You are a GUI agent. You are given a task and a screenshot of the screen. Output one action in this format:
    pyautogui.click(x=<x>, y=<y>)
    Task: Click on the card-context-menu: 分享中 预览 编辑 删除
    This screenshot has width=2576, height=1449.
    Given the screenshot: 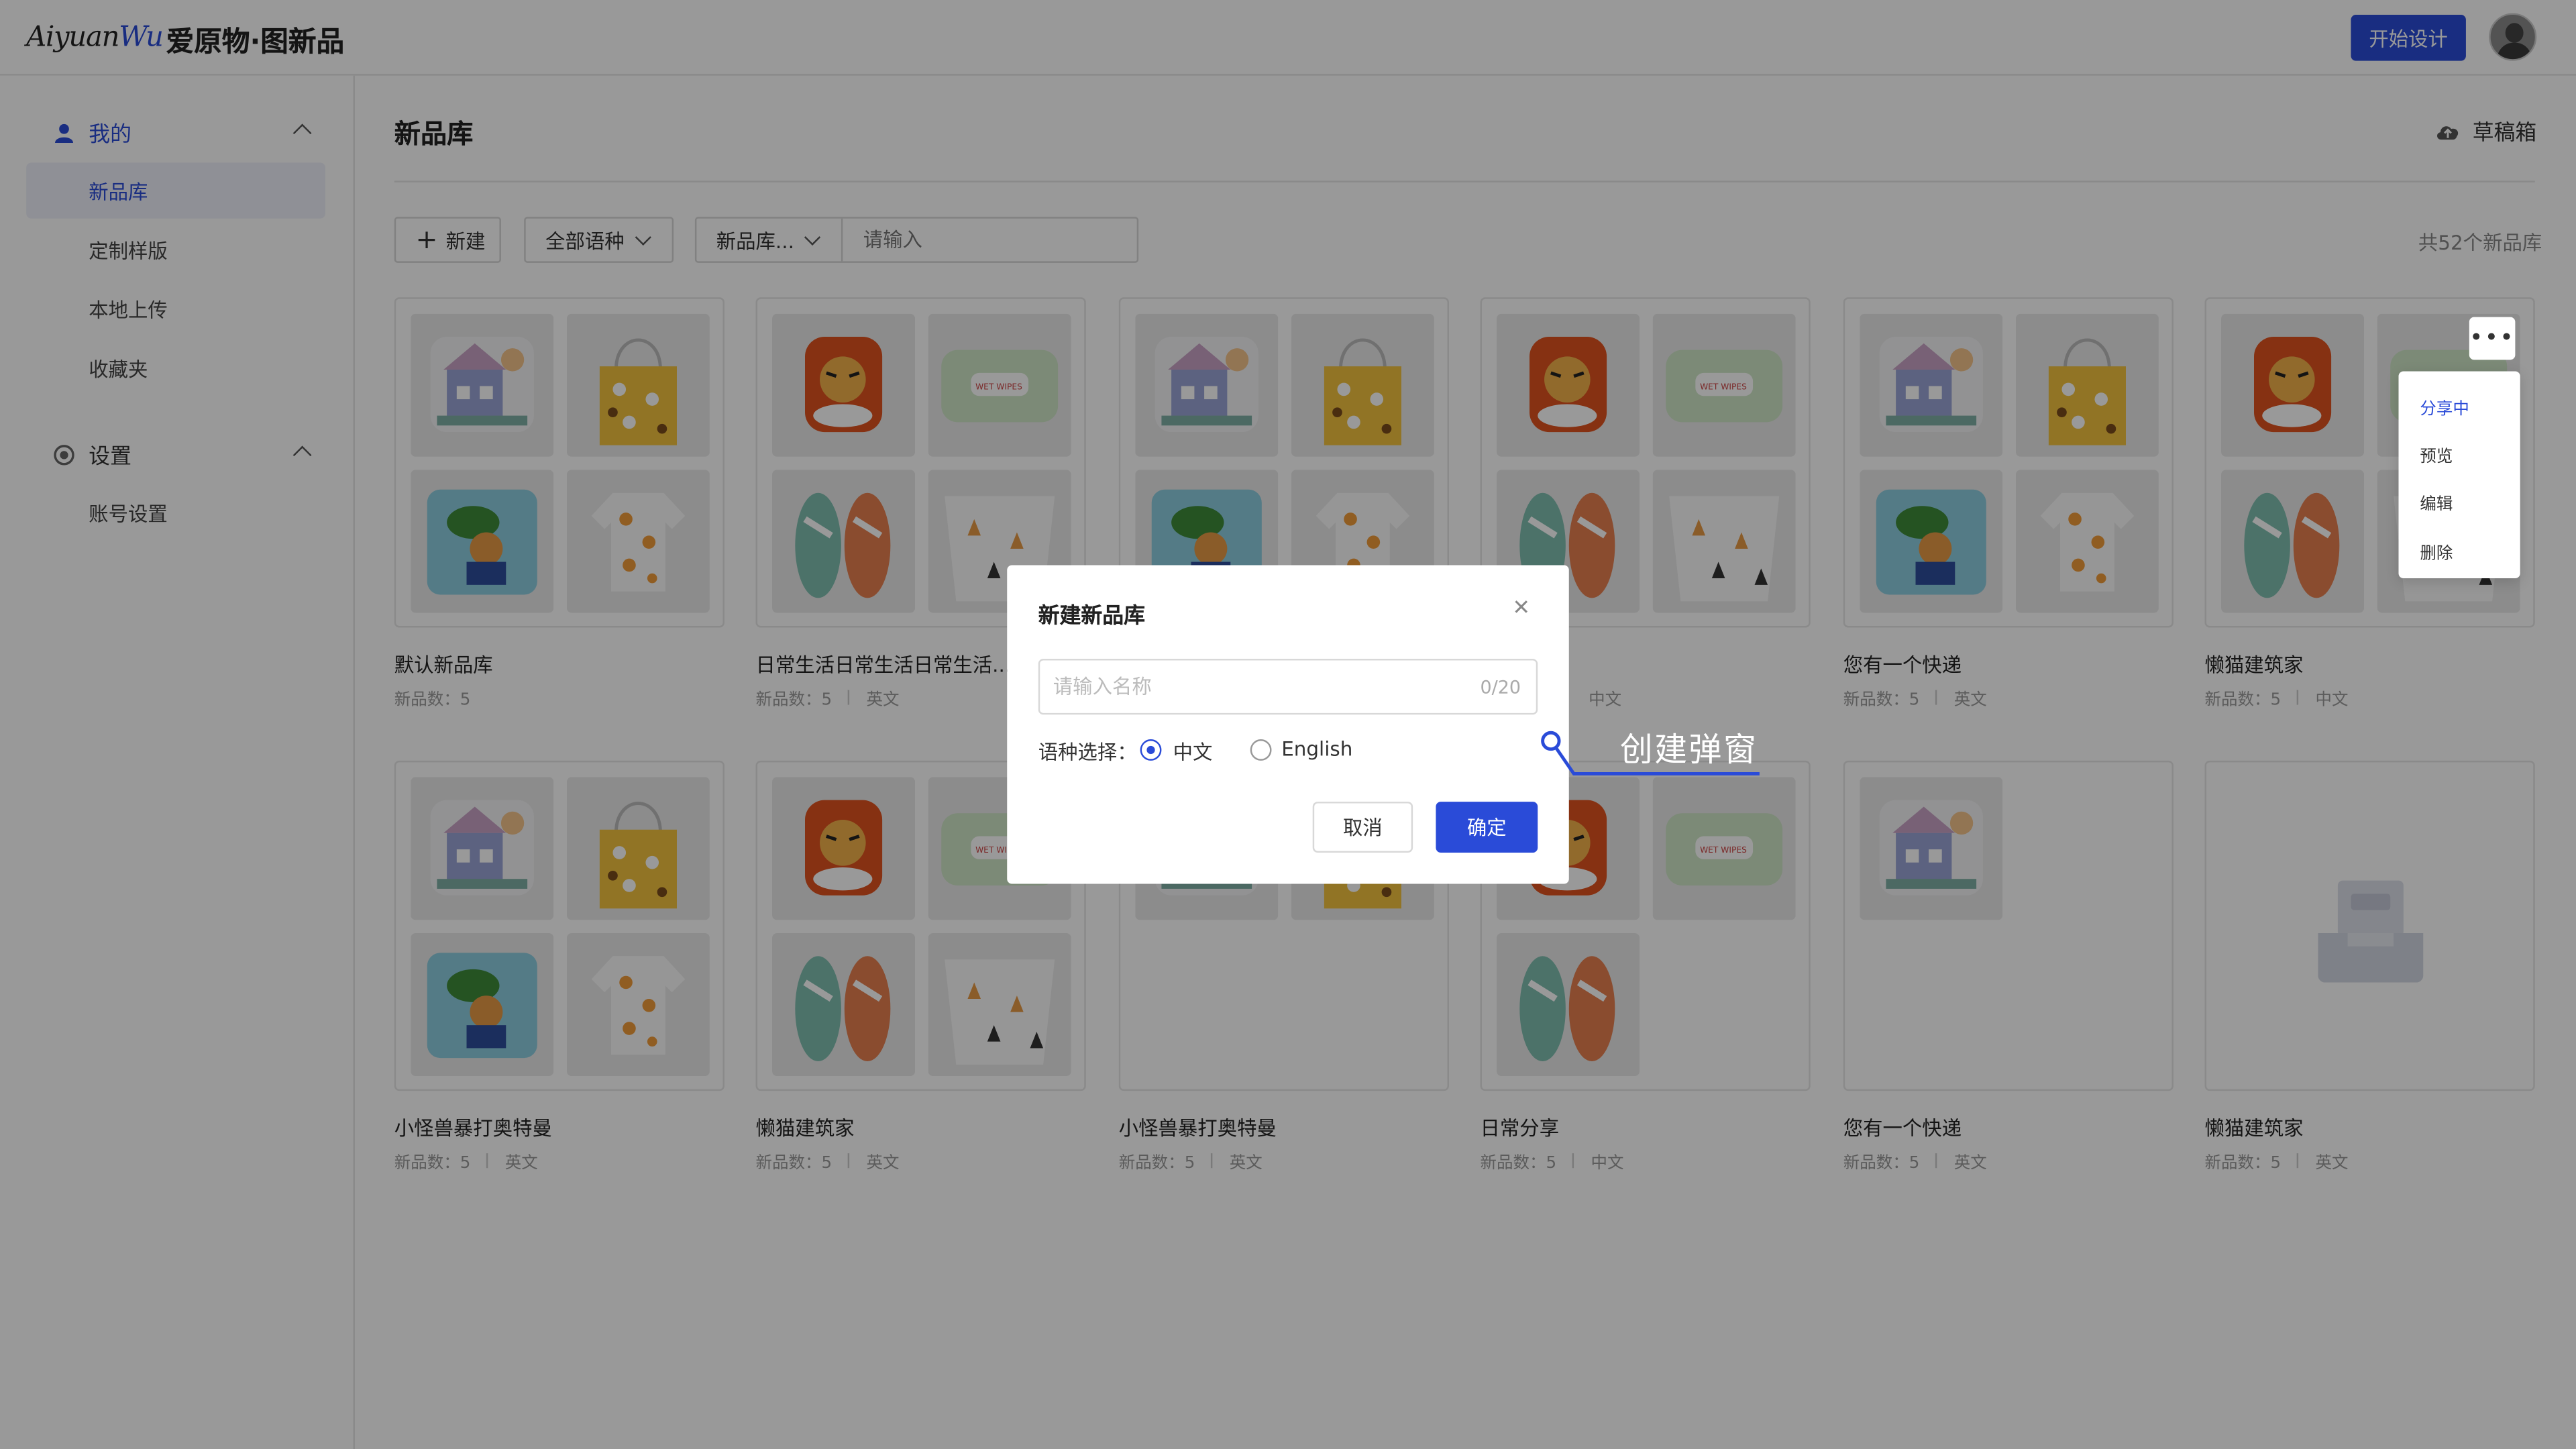 What is the action you would take?
    pyautogui.click(x=2459, y=475)
    